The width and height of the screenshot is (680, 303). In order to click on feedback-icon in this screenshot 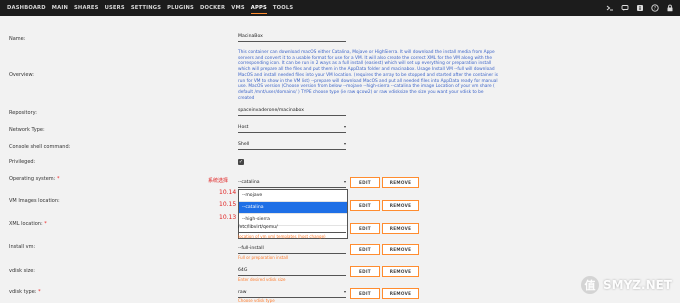, I will do `click(625, 8)`.